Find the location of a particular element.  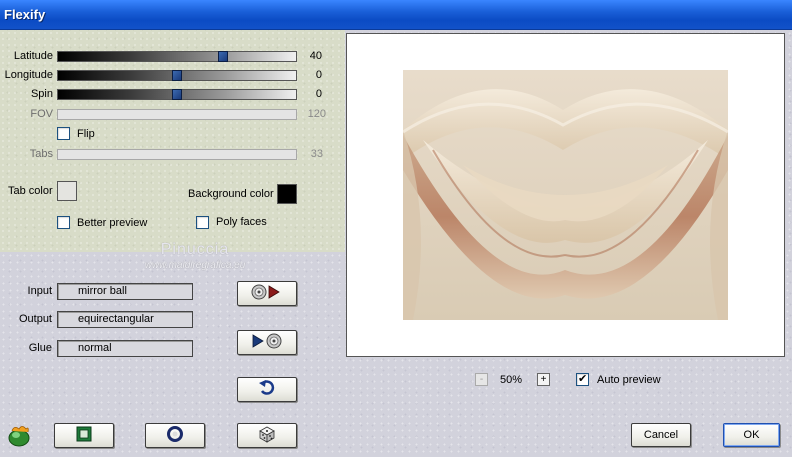

fov-label: FOV is located at coordinates (41, 114).